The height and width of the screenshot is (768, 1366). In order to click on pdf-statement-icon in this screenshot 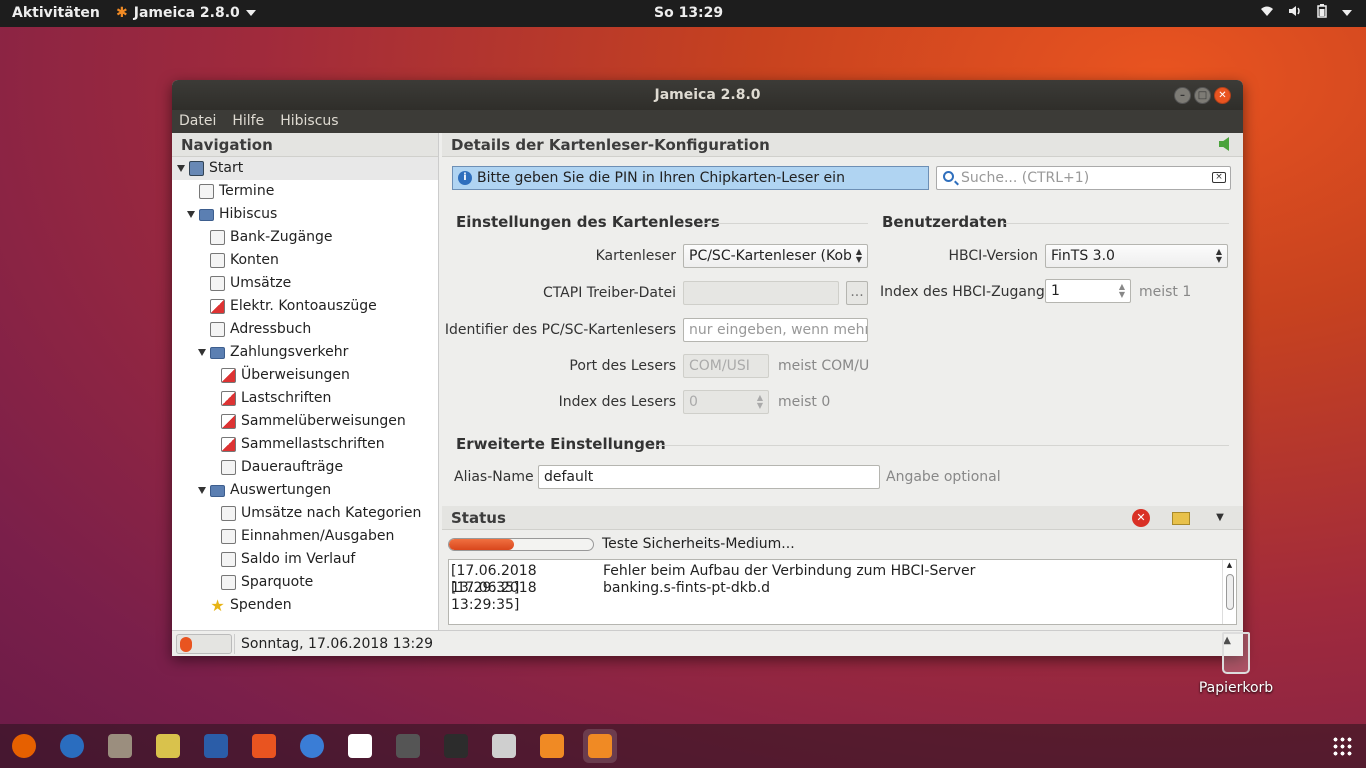, I will do `click(217, 306)`.